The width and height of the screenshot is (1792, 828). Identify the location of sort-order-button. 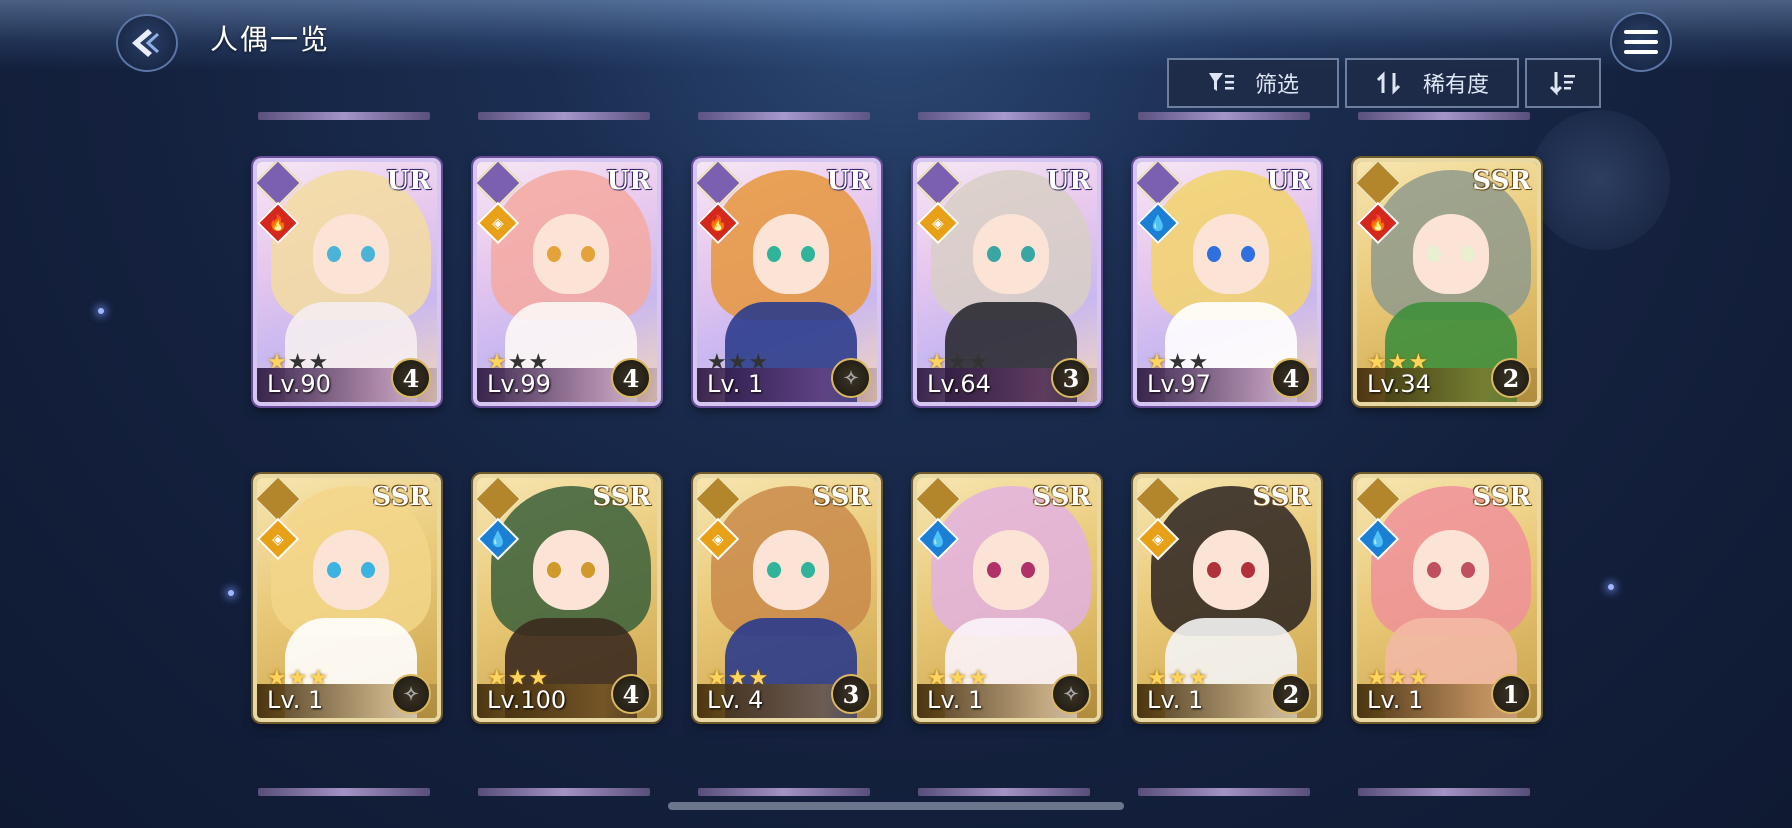
(1563, 83).